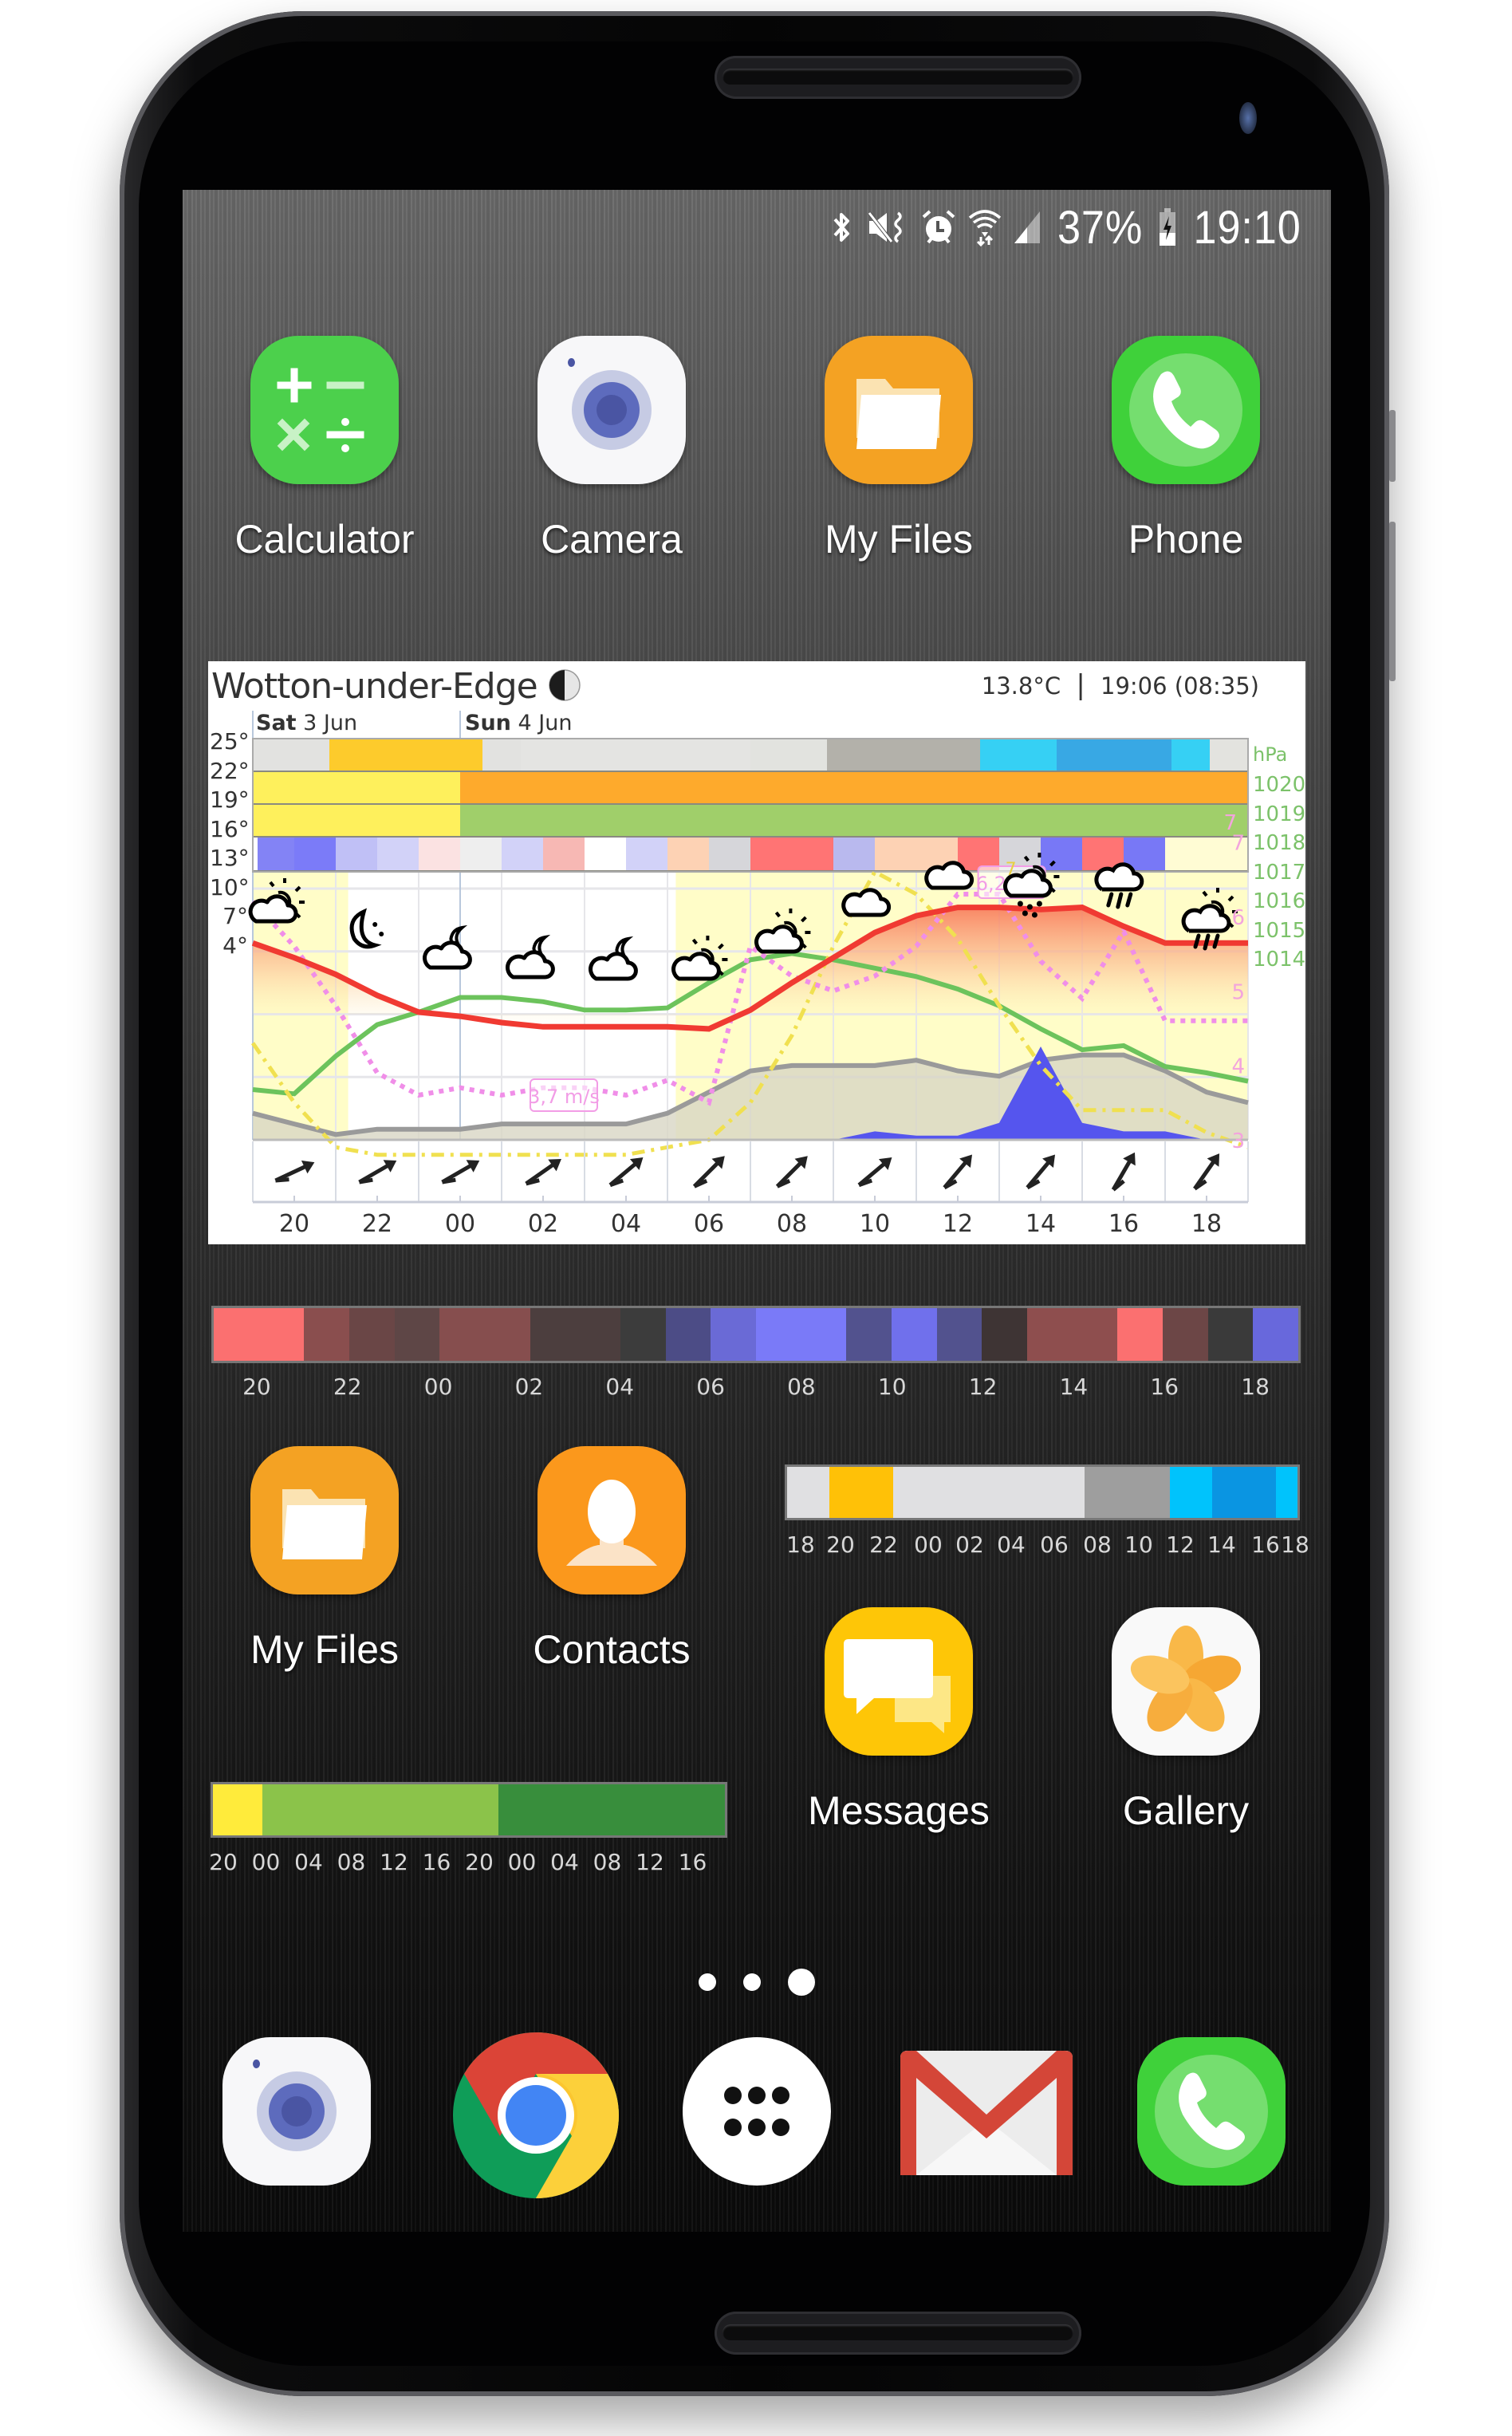  Describe the element at coordinates (1042, 1492) in the screenshot. I see `cloud-cover-strip` at that location.